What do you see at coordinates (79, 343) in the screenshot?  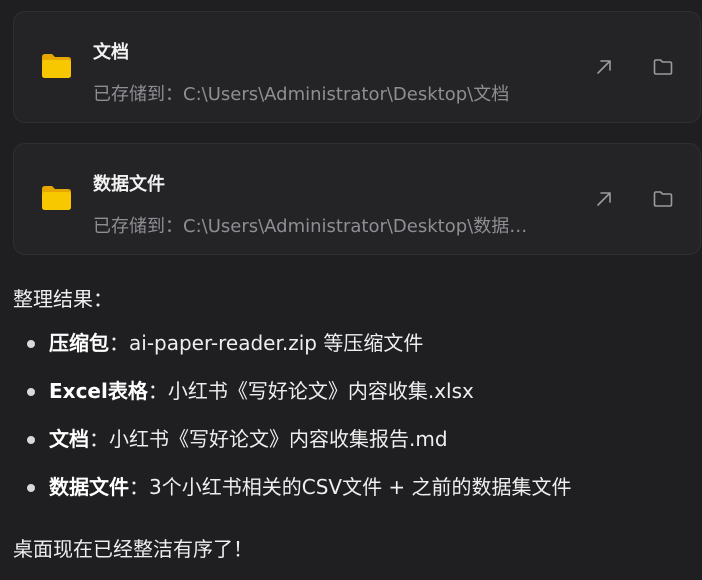 I see `item-label: 压缩包` at bounding box center [79, 343].